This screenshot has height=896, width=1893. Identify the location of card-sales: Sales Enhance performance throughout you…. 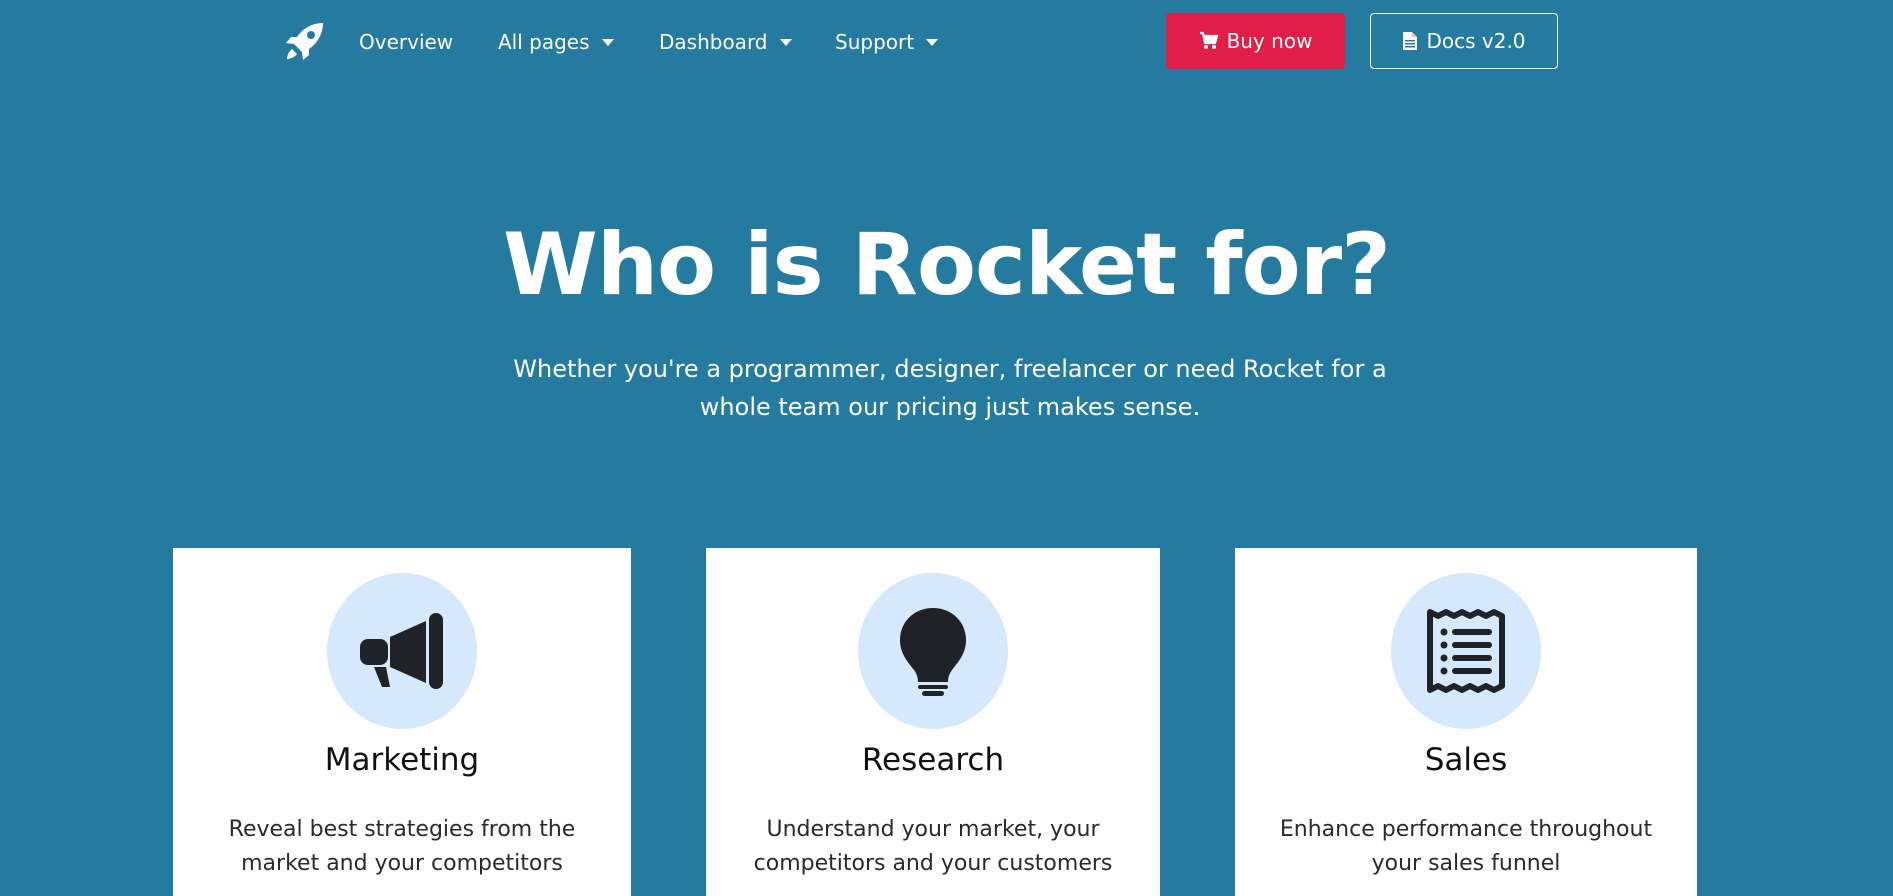
(1466, 722).